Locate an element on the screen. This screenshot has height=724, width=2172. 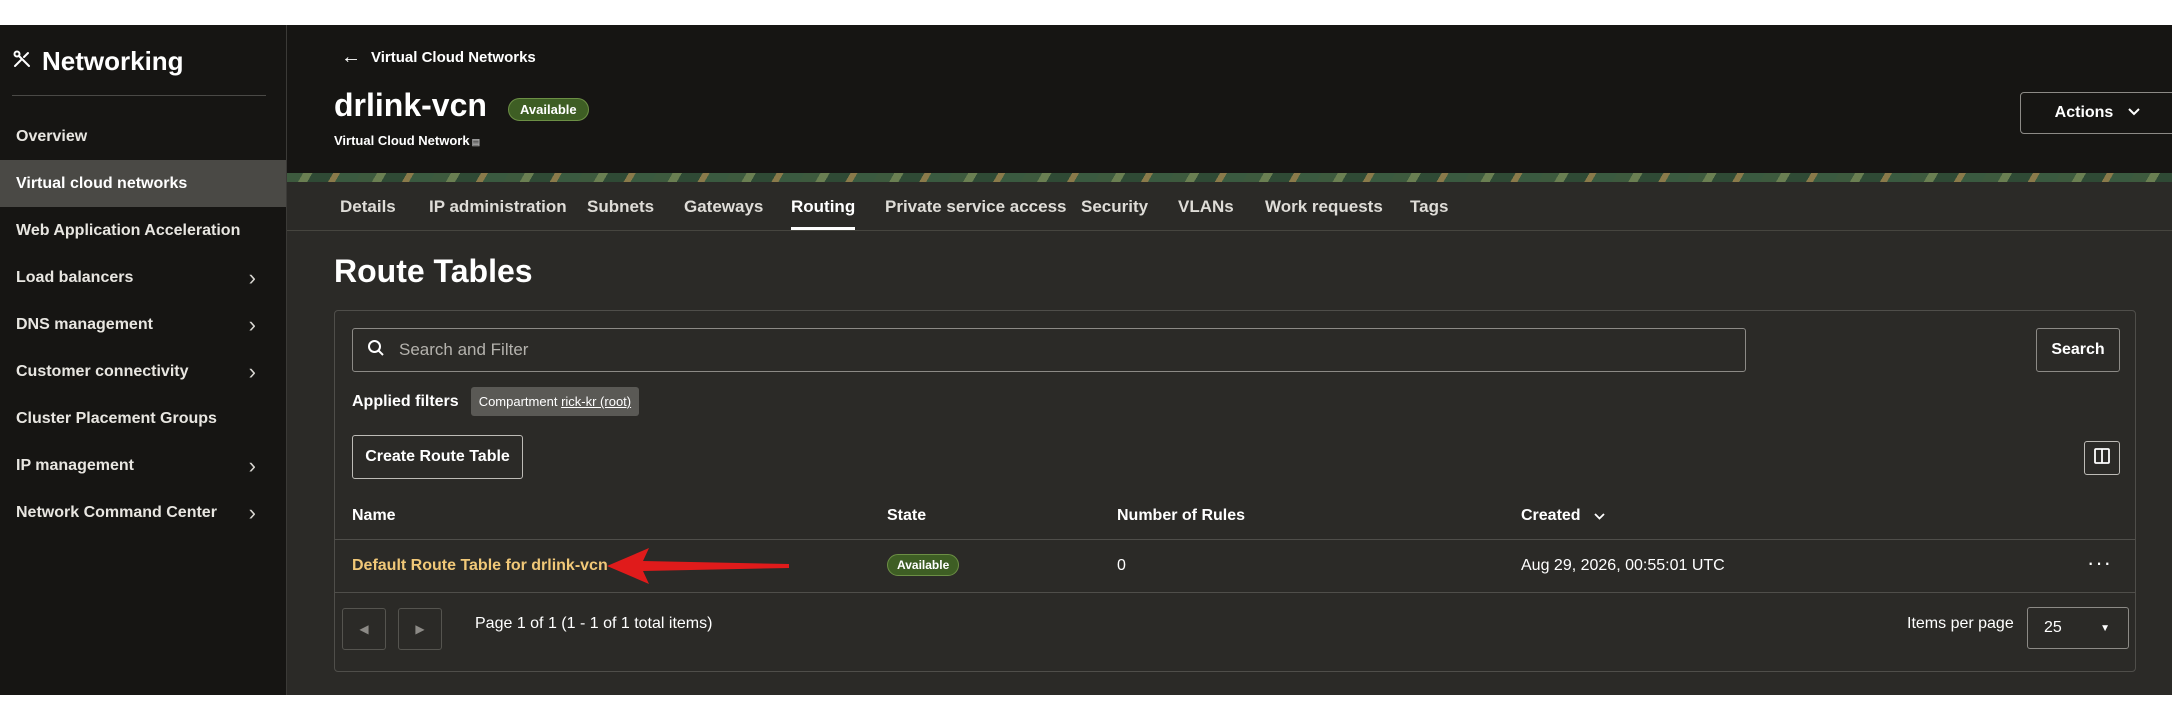
state-badge: Available is located at coordinates (923, 565).